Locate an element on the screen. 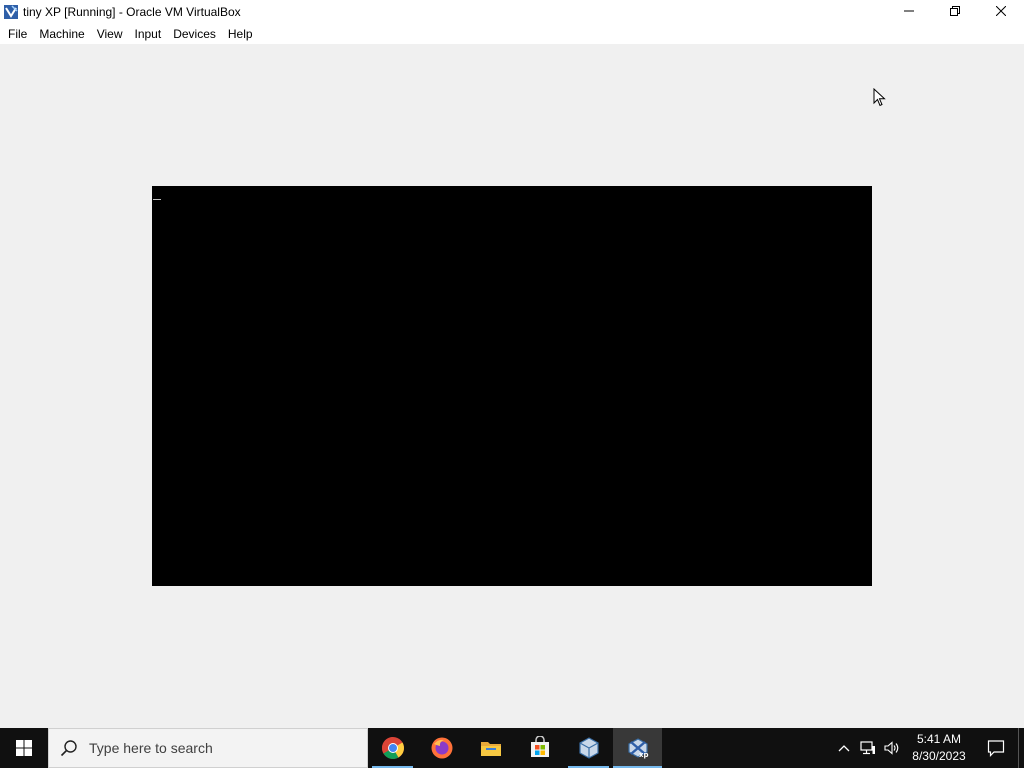  restore-icon is located at coordinates (955, 11).